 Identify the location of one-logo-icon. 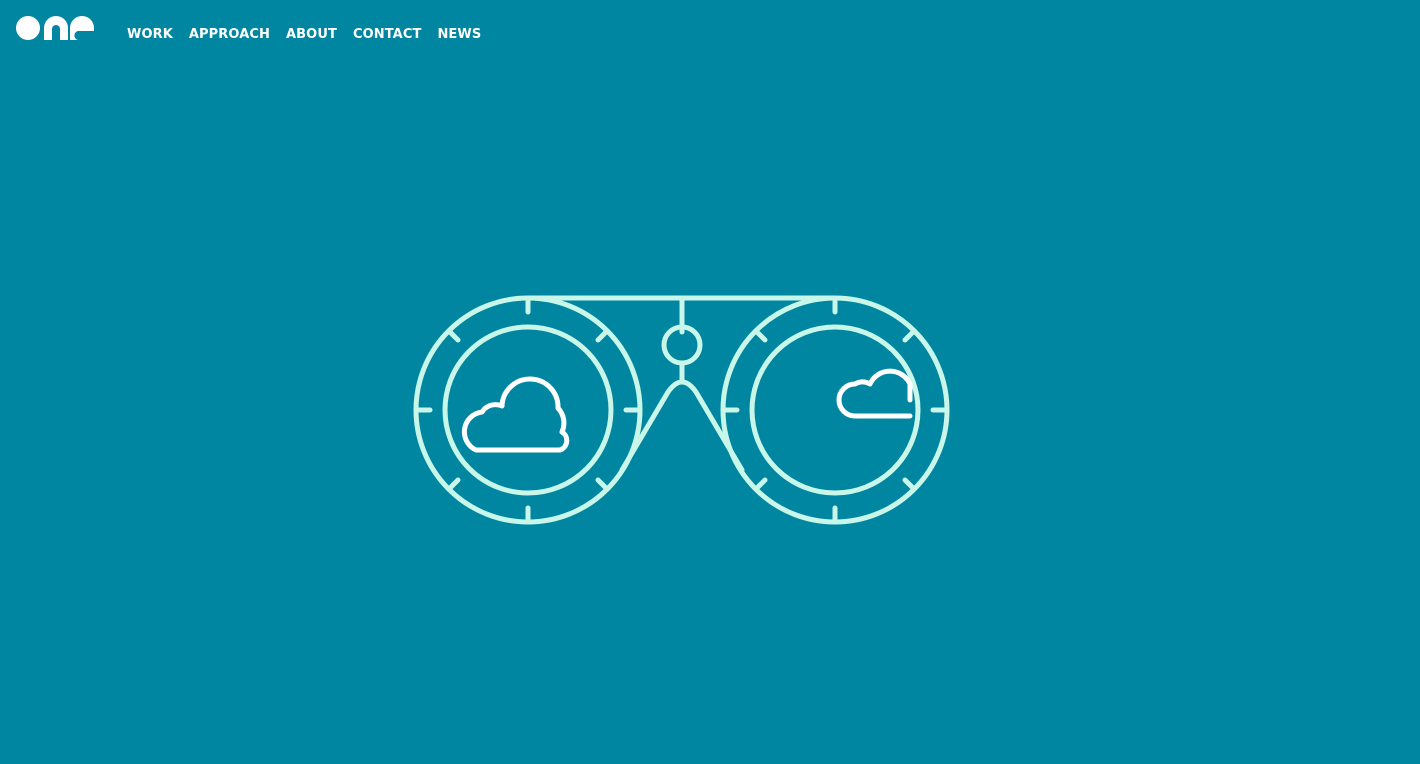
(55, 28).